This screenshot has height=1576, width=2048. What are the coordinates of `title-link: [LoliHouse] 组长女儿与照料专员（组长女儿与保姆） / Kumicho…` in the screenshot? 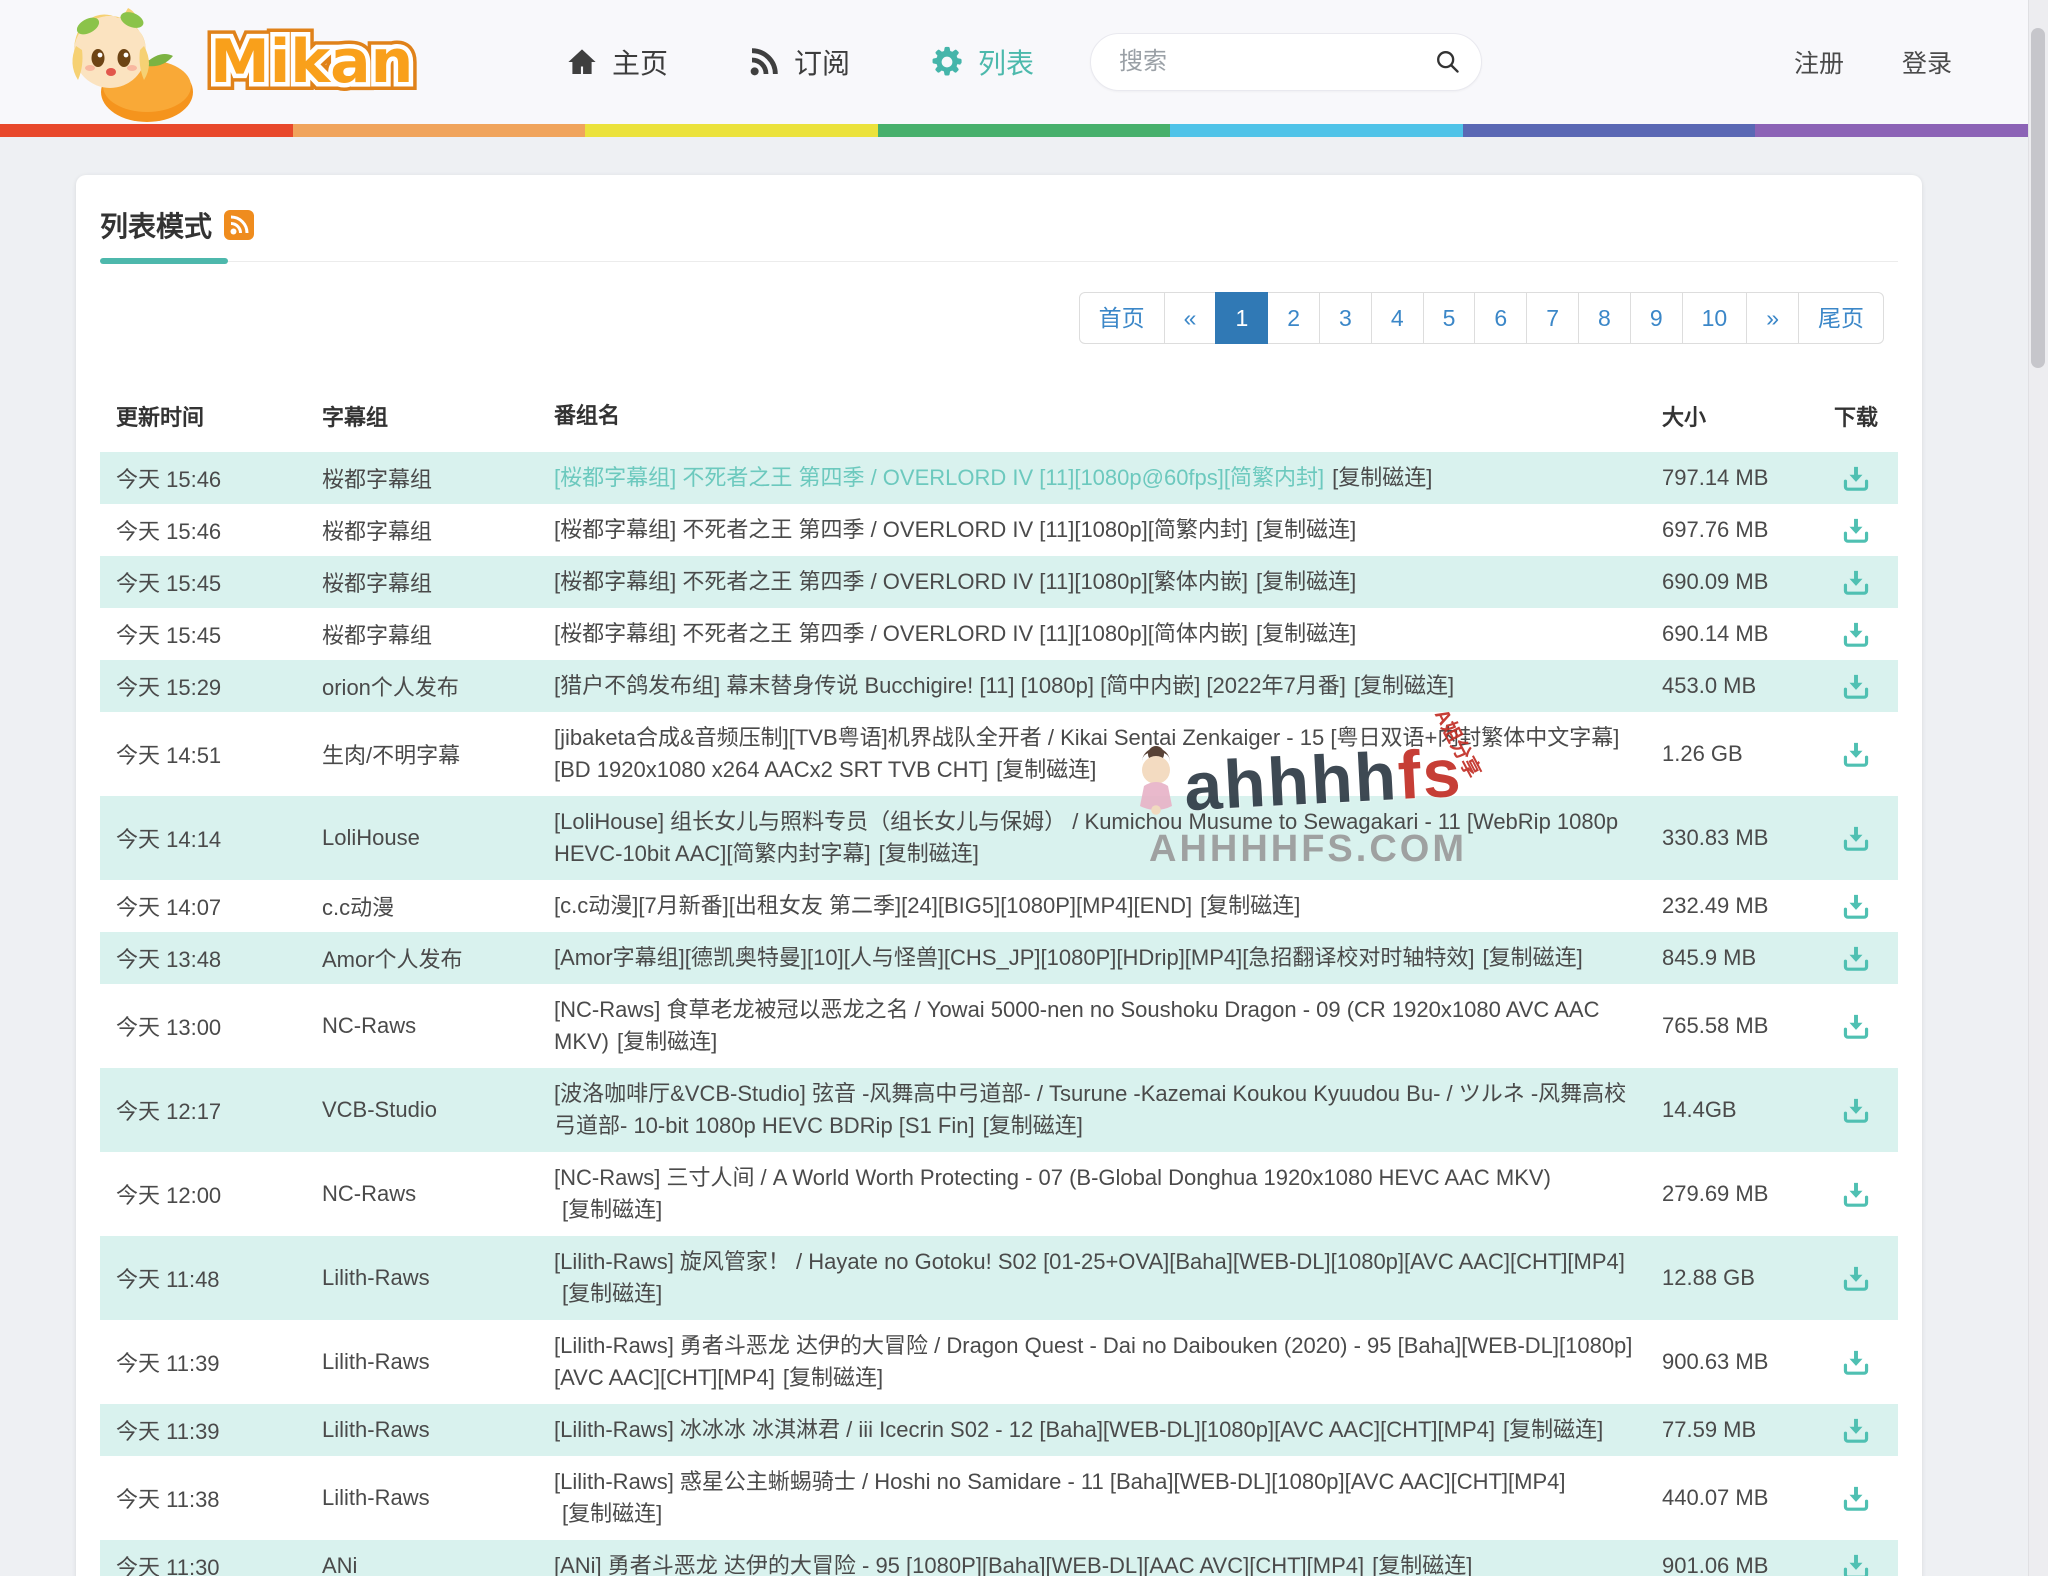 It's located at (1086, 837).